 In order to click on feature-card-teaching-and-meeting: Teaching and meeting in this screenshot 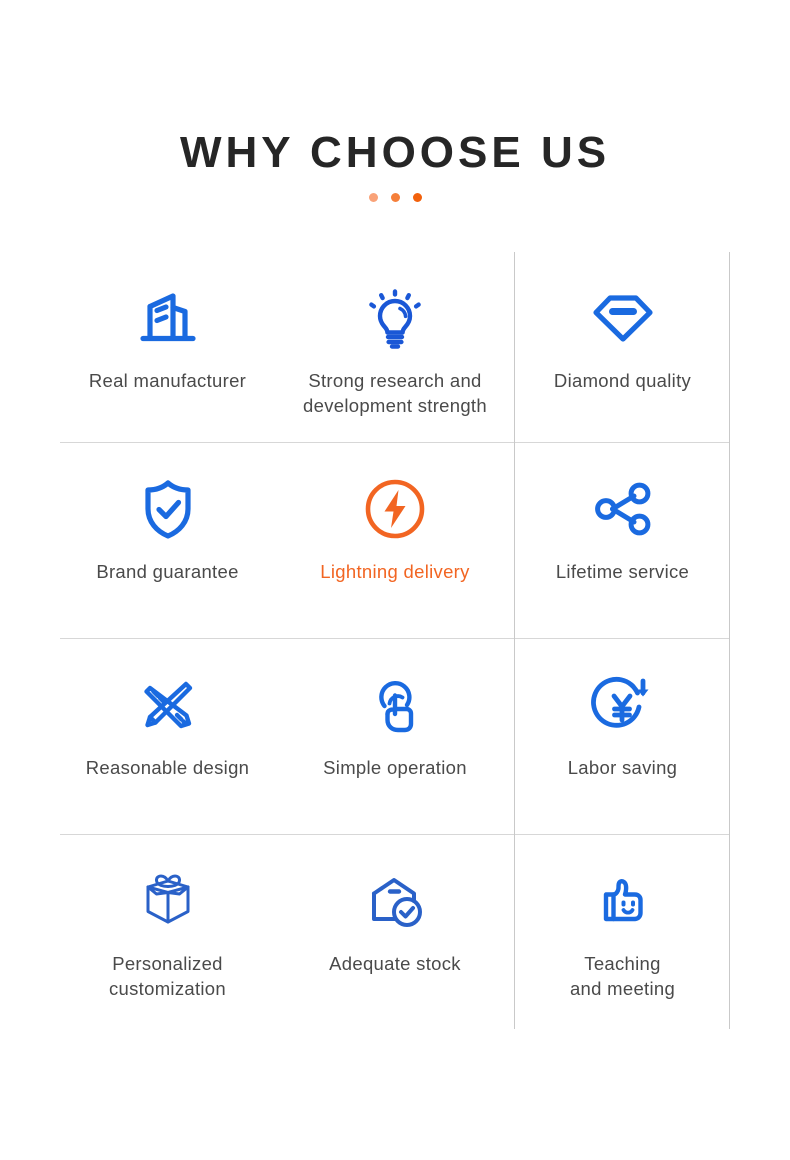, I will do `click(622, 932)`.